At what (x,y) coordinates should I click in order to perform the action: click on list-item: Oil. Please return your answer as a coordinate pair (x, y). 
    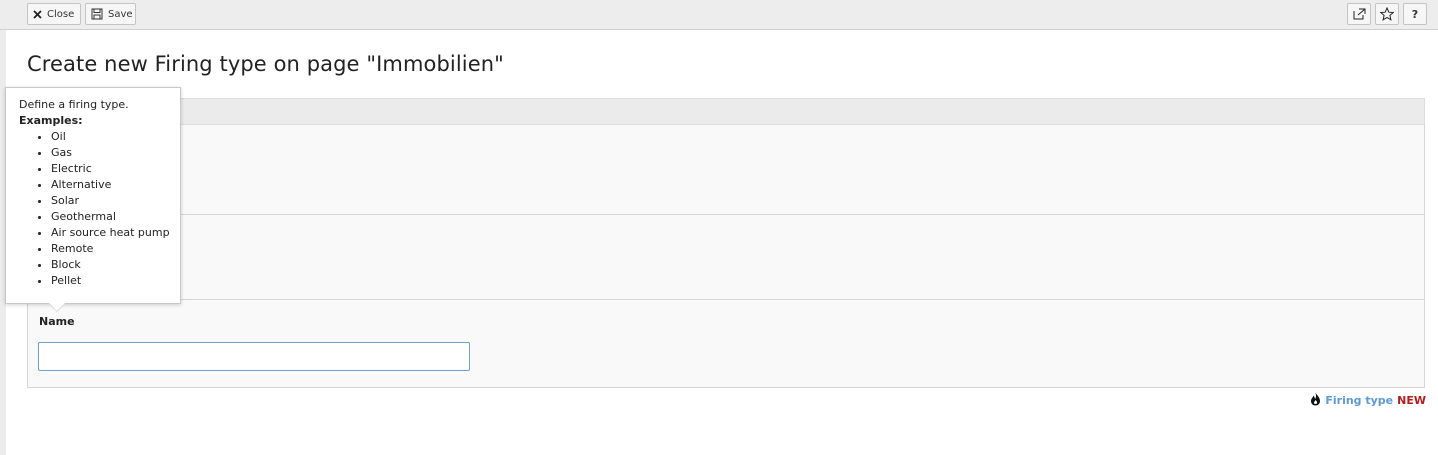
    Looking at the image, I should click on (115, 137).